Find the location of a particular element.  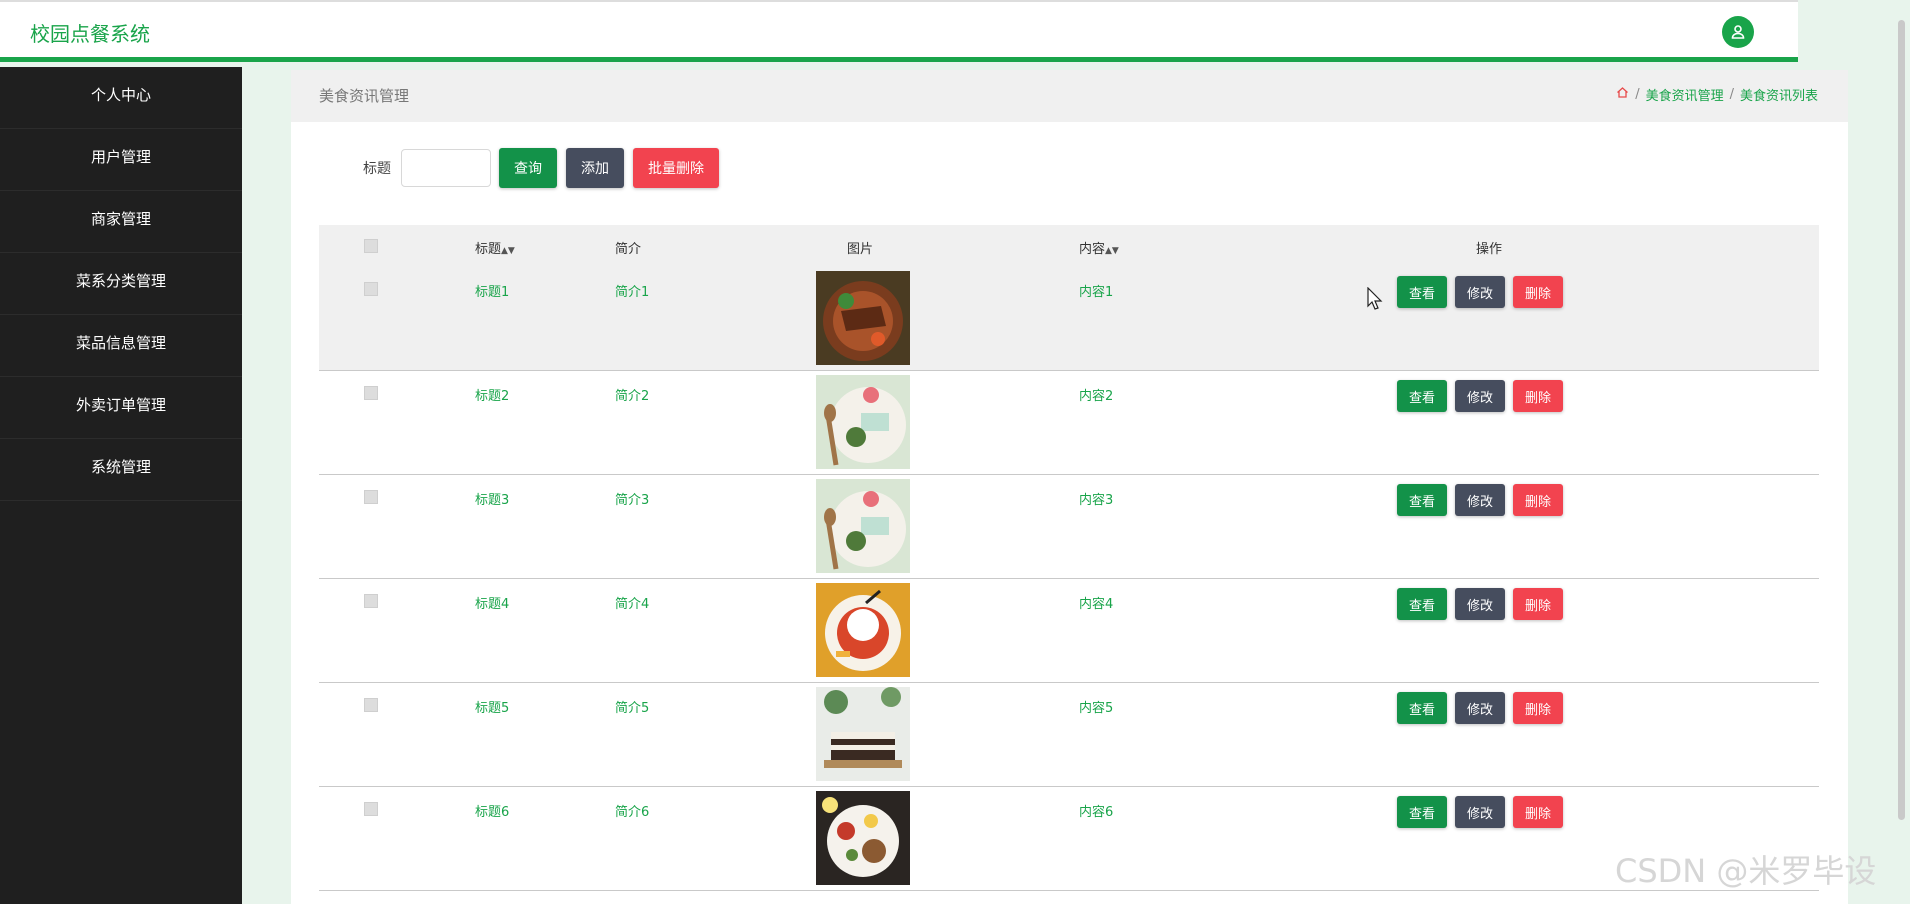

row-title: 标题6 is located at coordinates (492, 812).